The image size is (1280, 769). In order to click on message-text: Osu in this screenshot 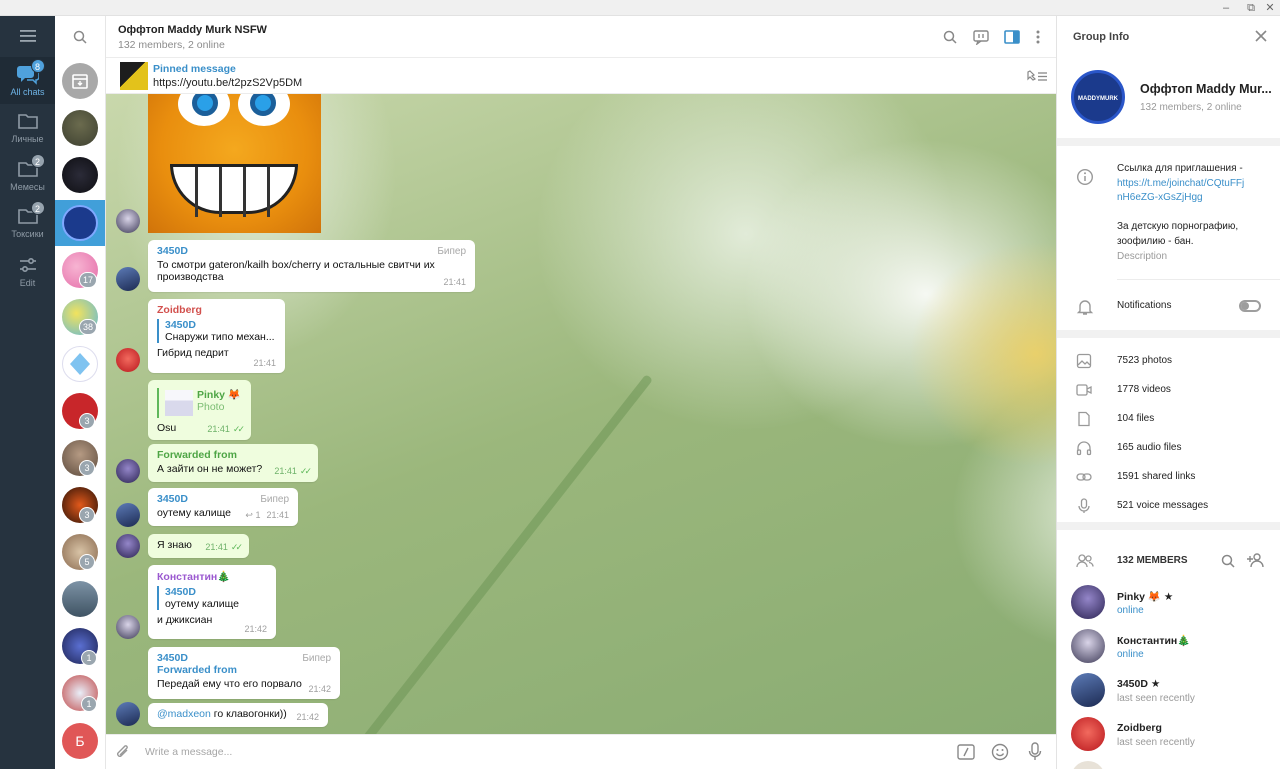, I will do `click(167, 428)`.